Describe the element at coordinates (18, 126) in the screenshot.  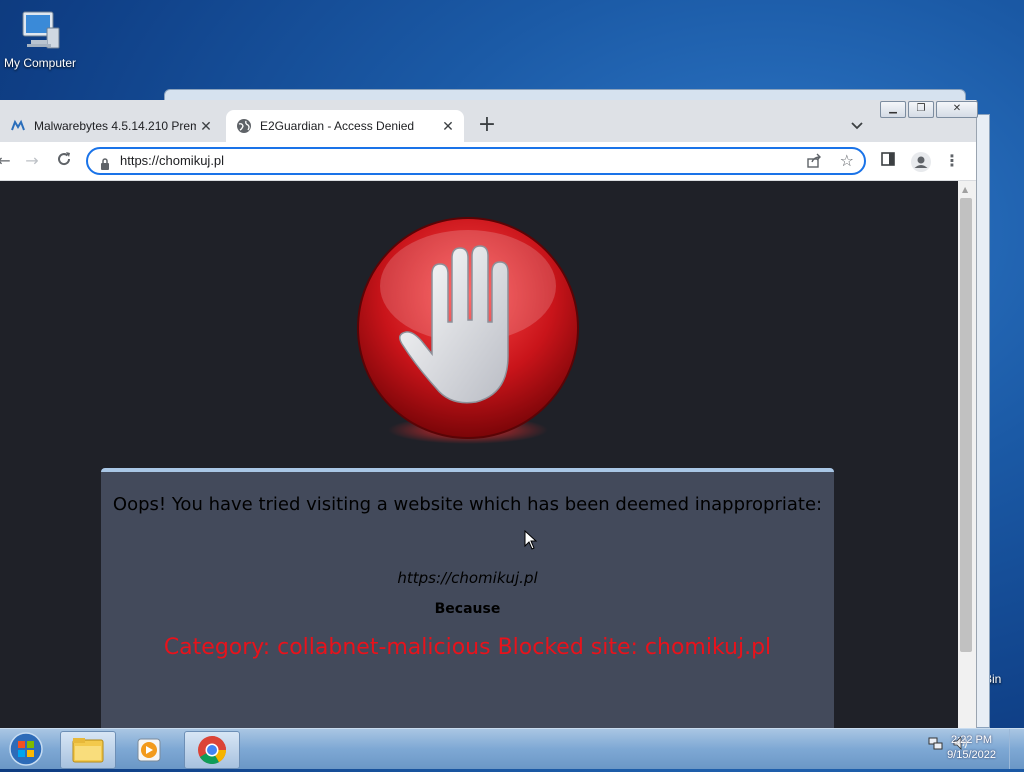
I see `malwarebytes-favicon-icon` at that location.